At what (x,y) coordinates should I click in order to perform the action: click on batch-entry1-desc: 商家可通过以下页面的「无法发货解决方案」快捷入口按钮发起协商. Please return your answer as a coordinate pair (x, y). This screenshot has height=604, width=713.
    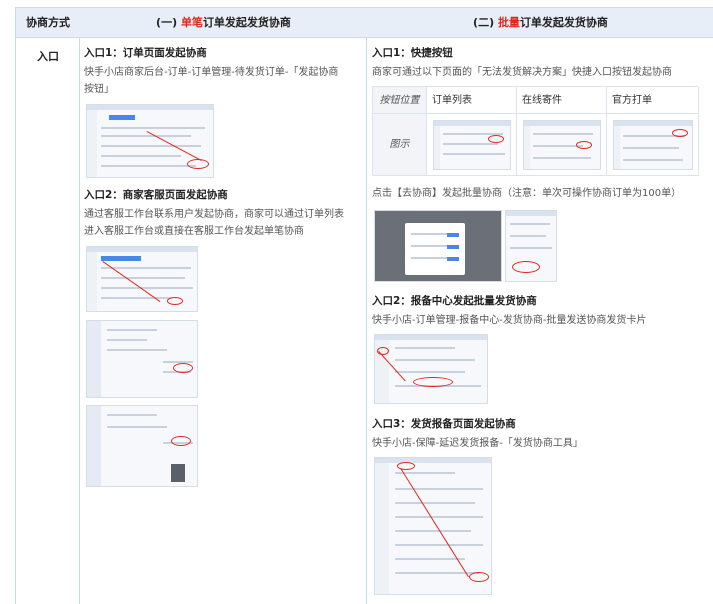
    Looking at the image, I should click on (522, 72).